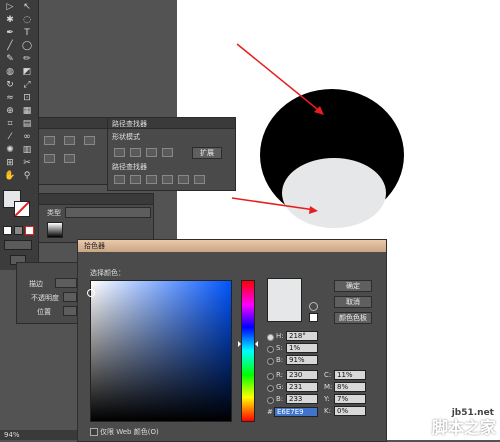 This screenshot has width=500, height=442. I want to click on stroke-dropdown, so click(66, 283).